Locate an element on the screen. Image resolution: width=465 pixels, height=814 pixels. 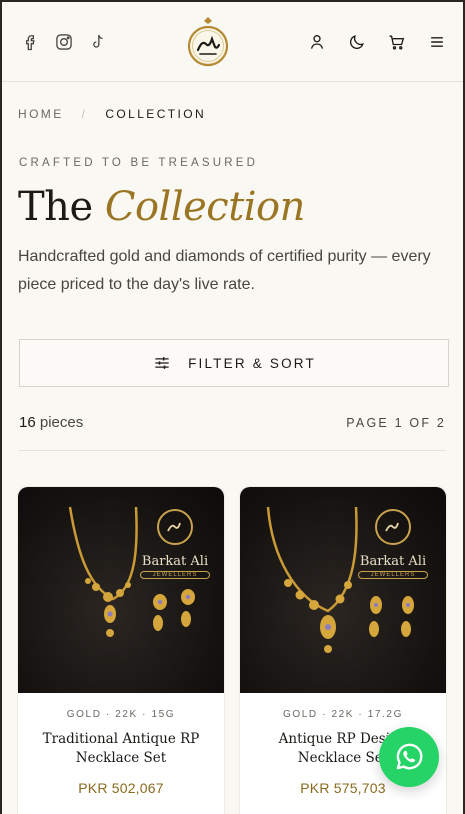
theme-toggle-icon is located at coordinates (357, 42).